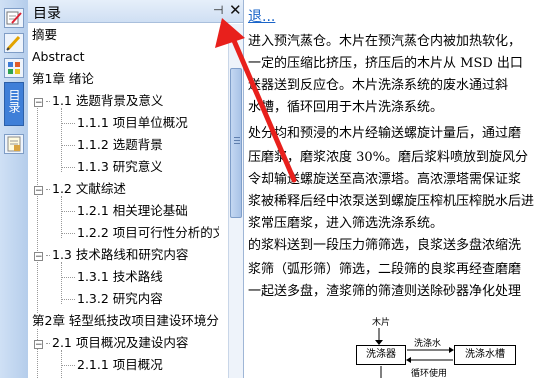  I want to click on document-text-line: 浆常压磨浆，进入筛选洗涤系统。, so click(346, 223).